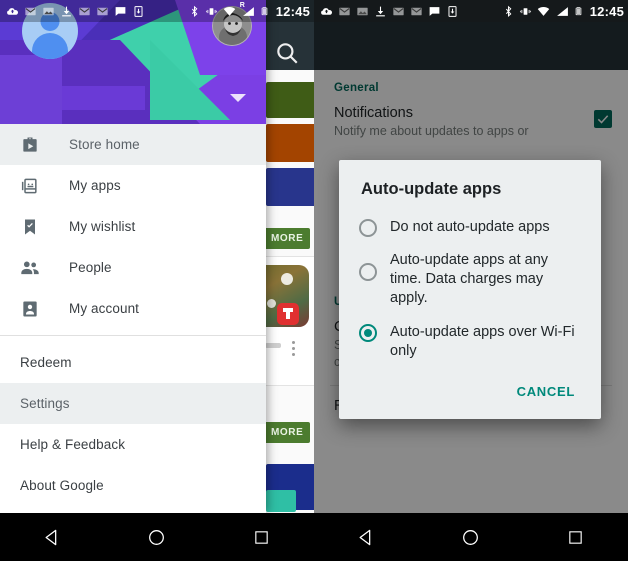 This screenshot has height=561, width=628. I want to click on drawer-item-label: My apps, so click(95, 185).